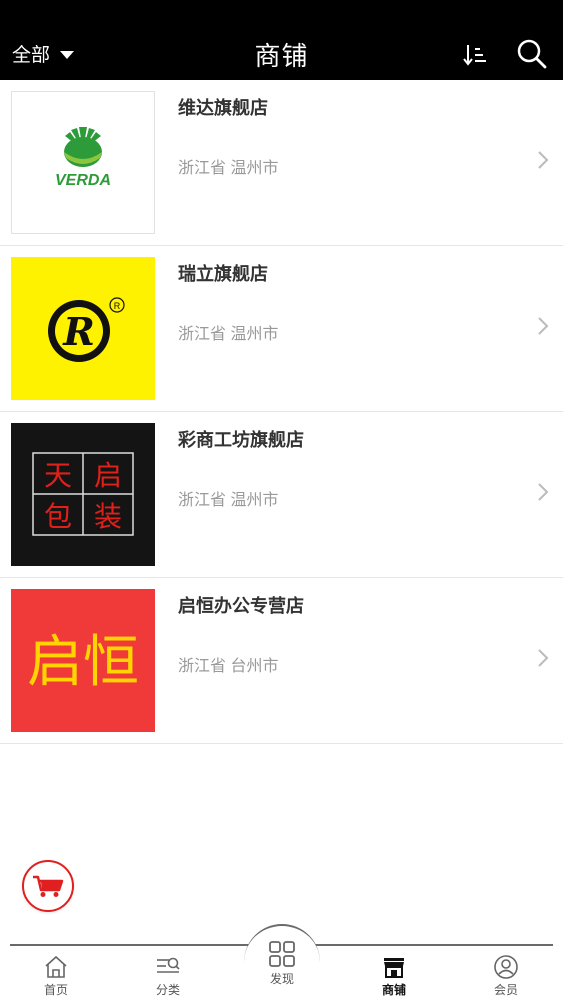 The image size is (563, 1000). Describe the element at coordinates (532, 54) in the screenshot. I see `search-icon` at that location.